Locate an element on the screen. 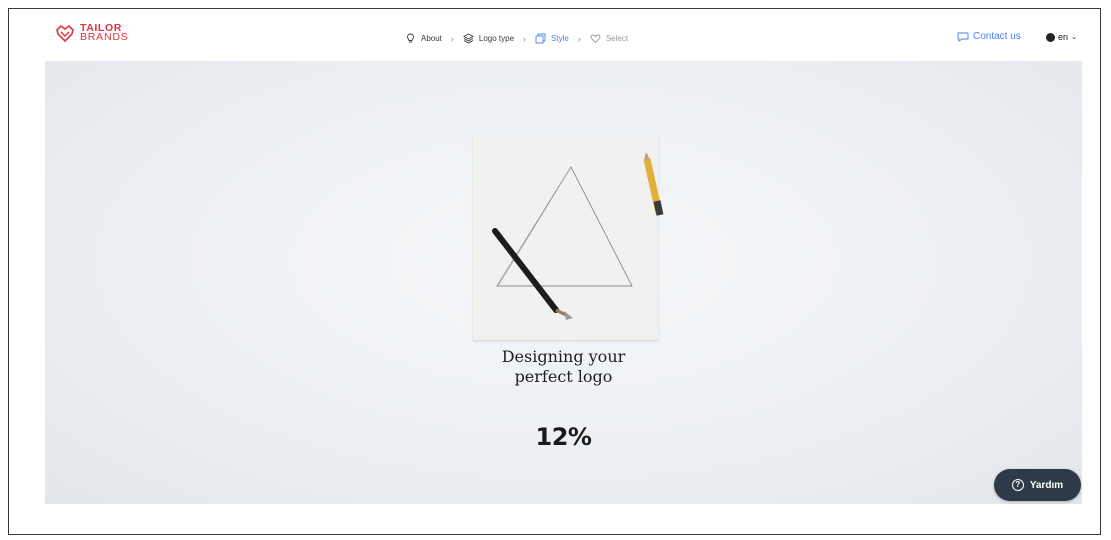  step-logo-type-label: Logo type is located at coordinates (496, 38).